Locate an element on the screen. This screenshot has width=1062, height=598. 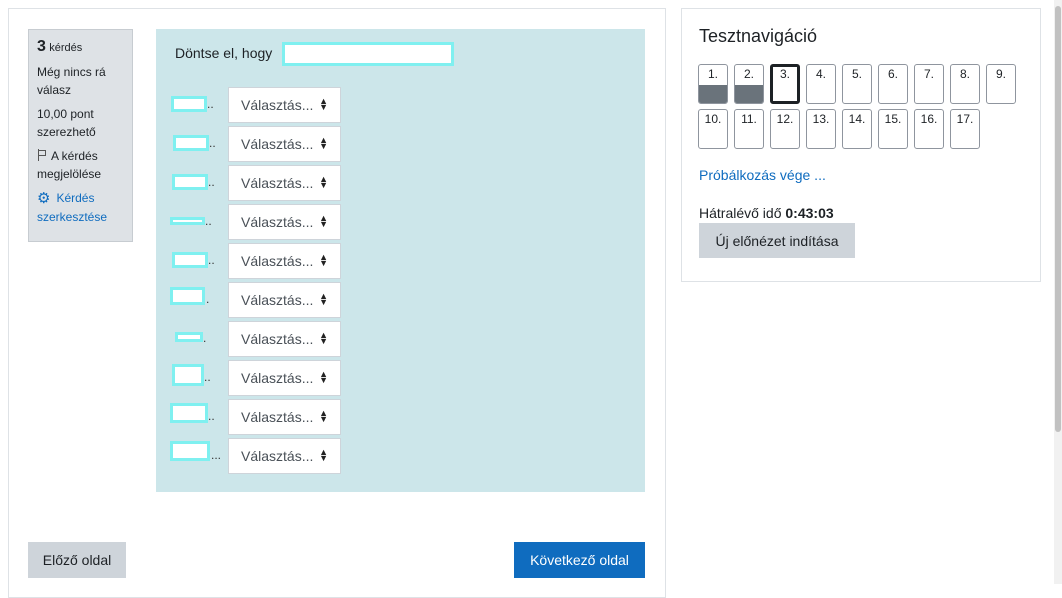
flag-question-toggle: A kérdés megjelölése is located at coordinates (80, 165).